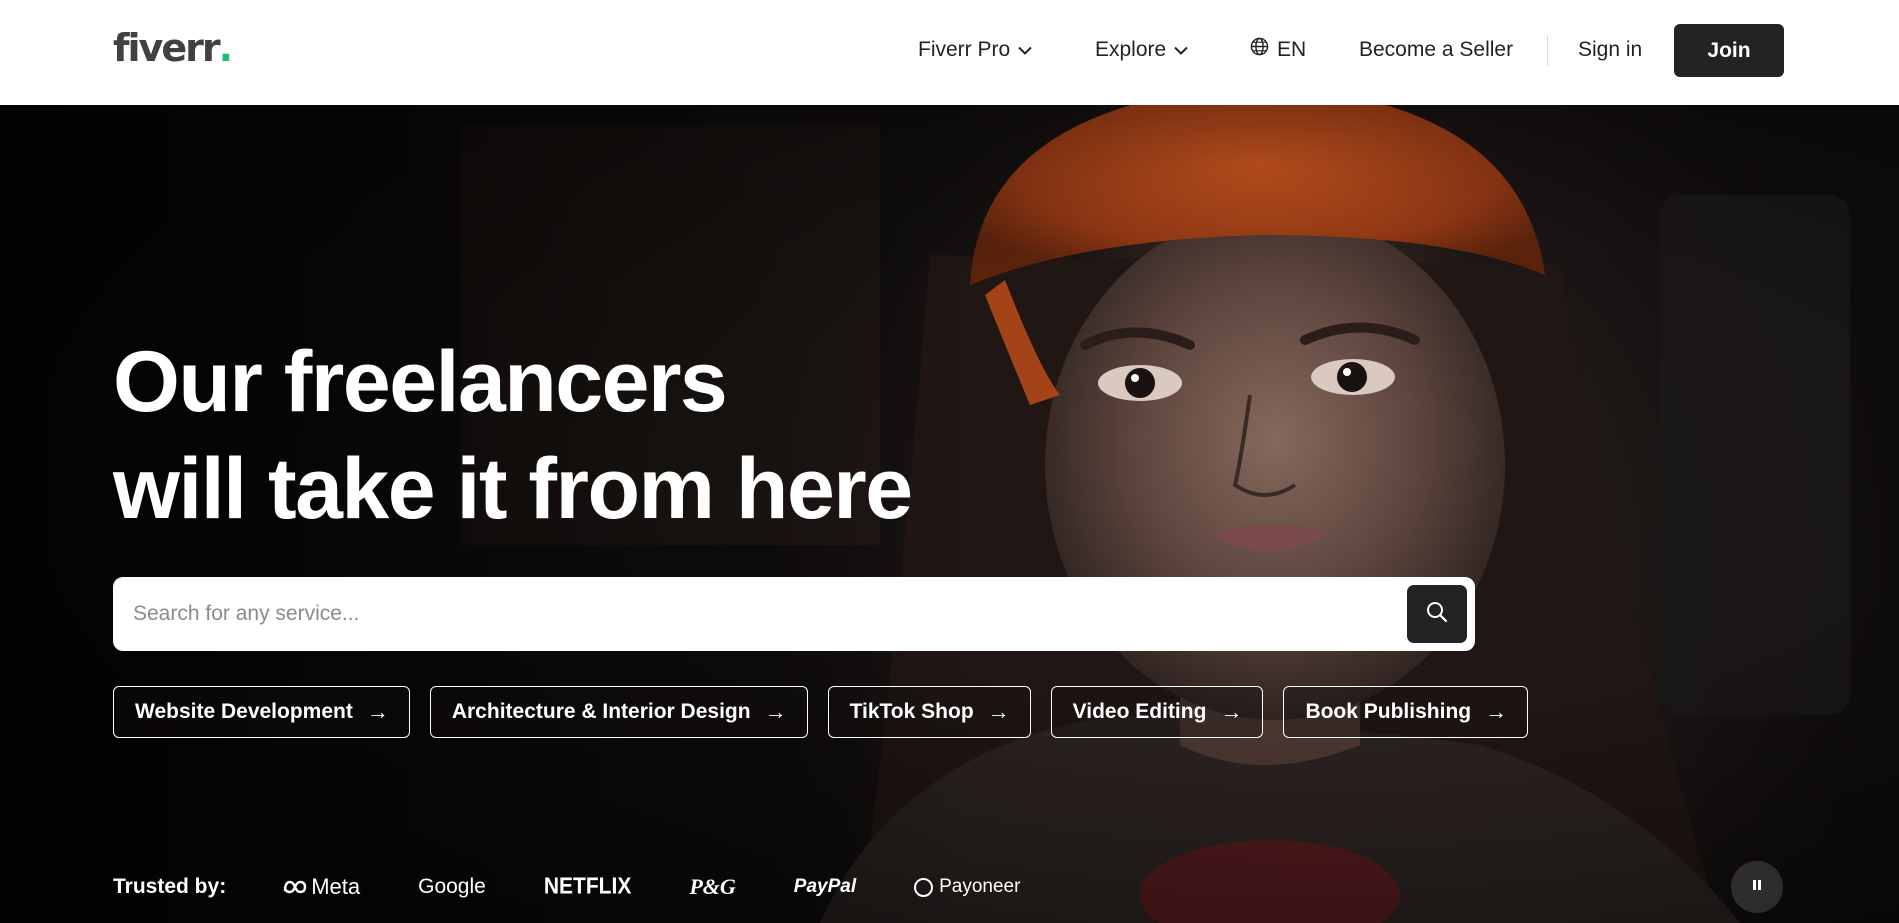 The width and height of the screenshot is (1899, 923). What do you see at coordinates (712, 886) in the screenshot?
I see `pg-logo: P&G` at bounding box center [712, 886].